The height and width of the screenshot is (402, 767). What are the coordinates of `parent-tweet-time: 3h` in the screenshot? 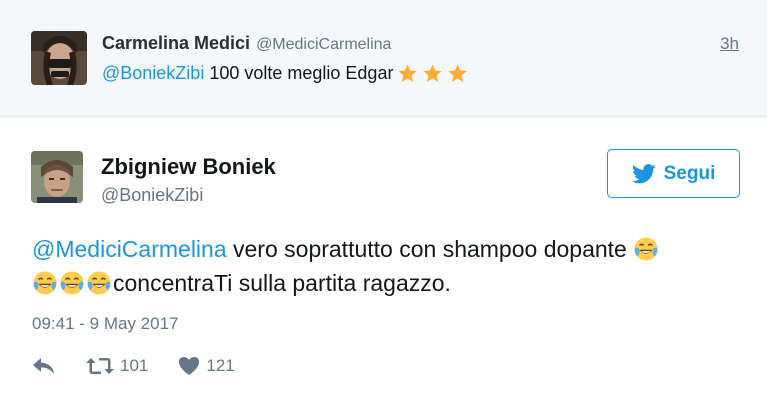 It's located at (729, 44).